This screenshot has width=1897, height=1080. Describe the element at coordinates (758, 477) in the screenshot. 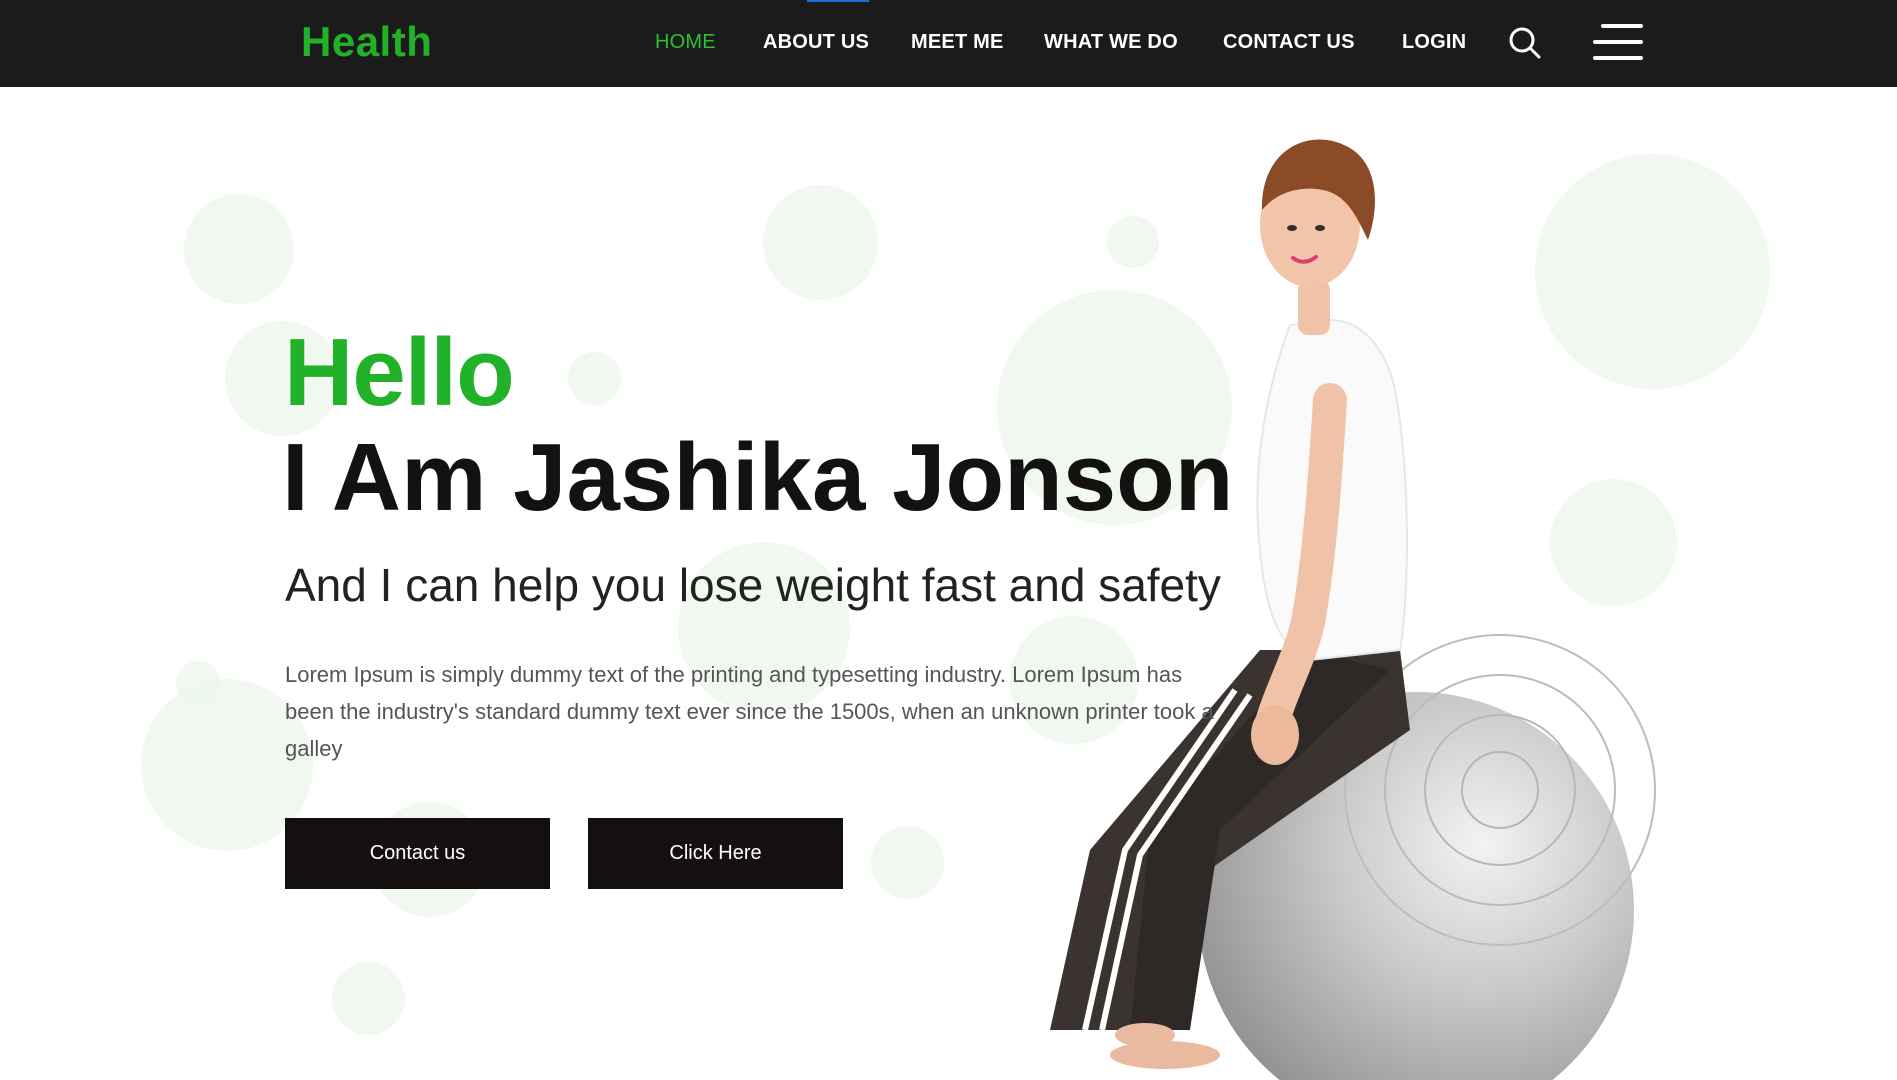

I see `hero-title: I Am Jashika Jonson` at that location.